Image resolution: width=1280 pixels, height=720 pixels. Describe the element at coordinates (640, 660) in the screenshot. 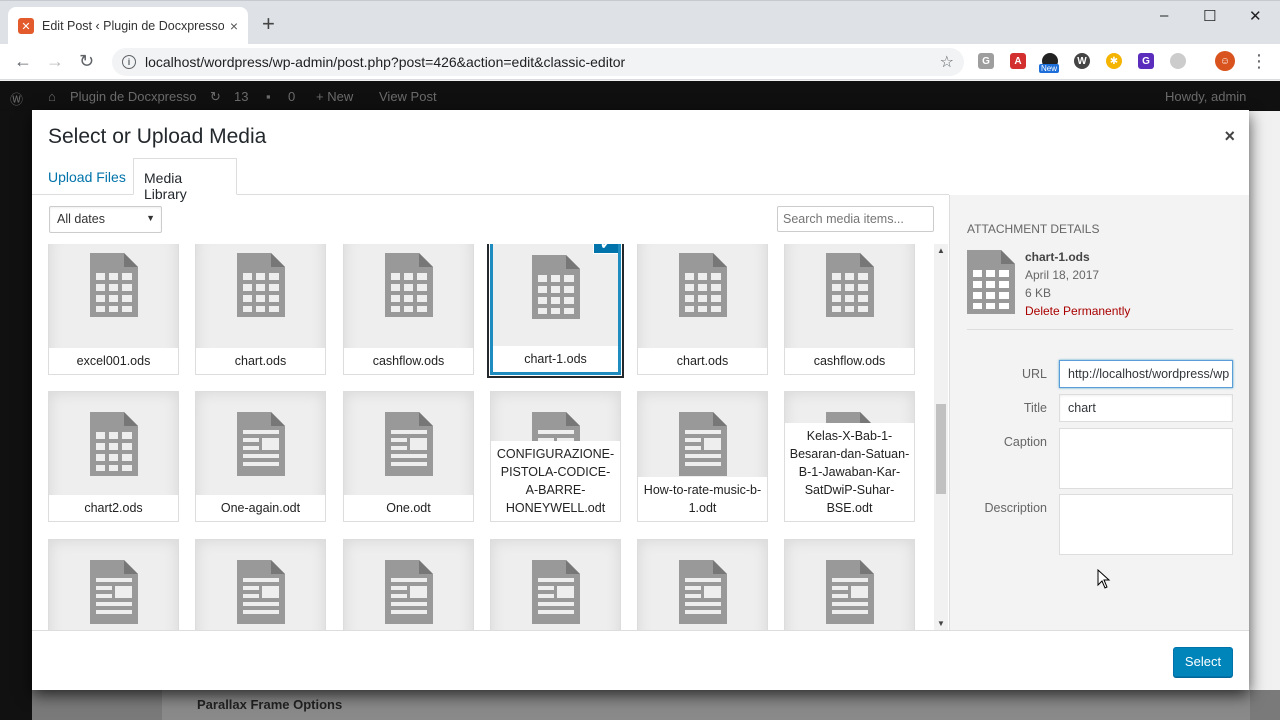

I see `modal-footer: Select` at that location.